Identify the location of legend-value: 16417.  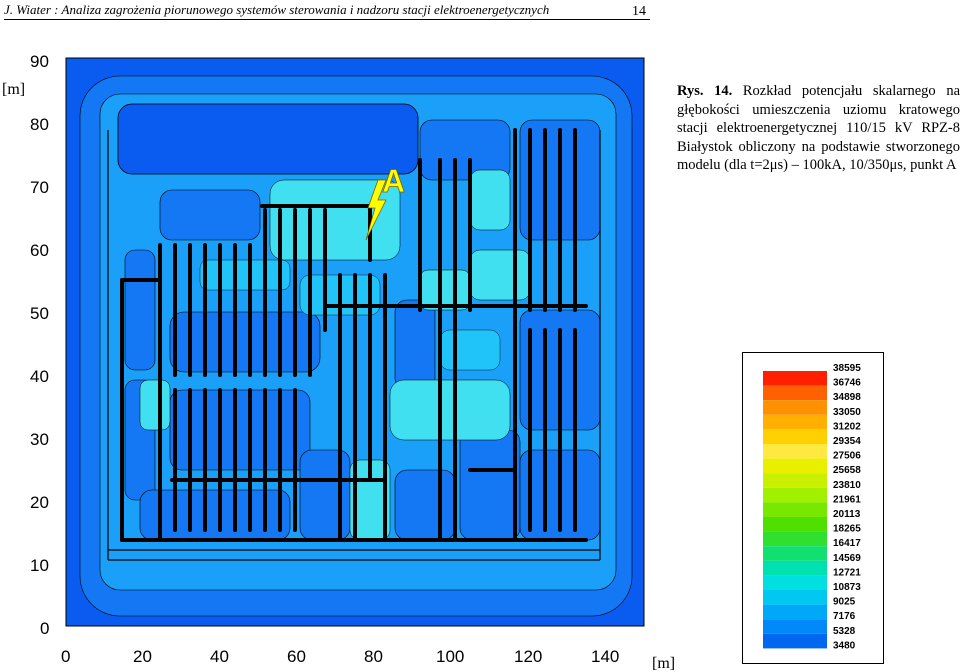
(847, 543).